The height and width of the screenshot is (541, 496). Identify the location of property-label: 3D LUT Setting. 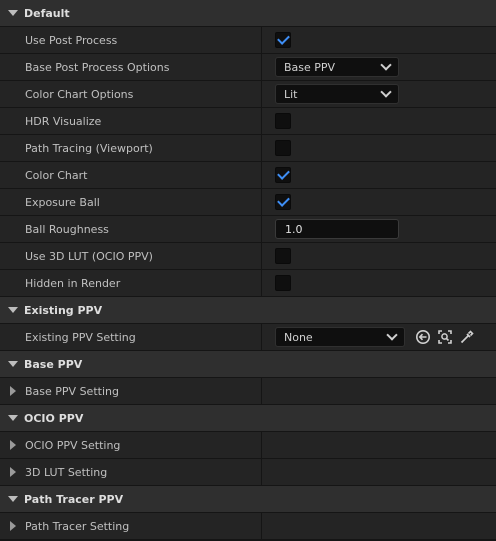
(66, 472).